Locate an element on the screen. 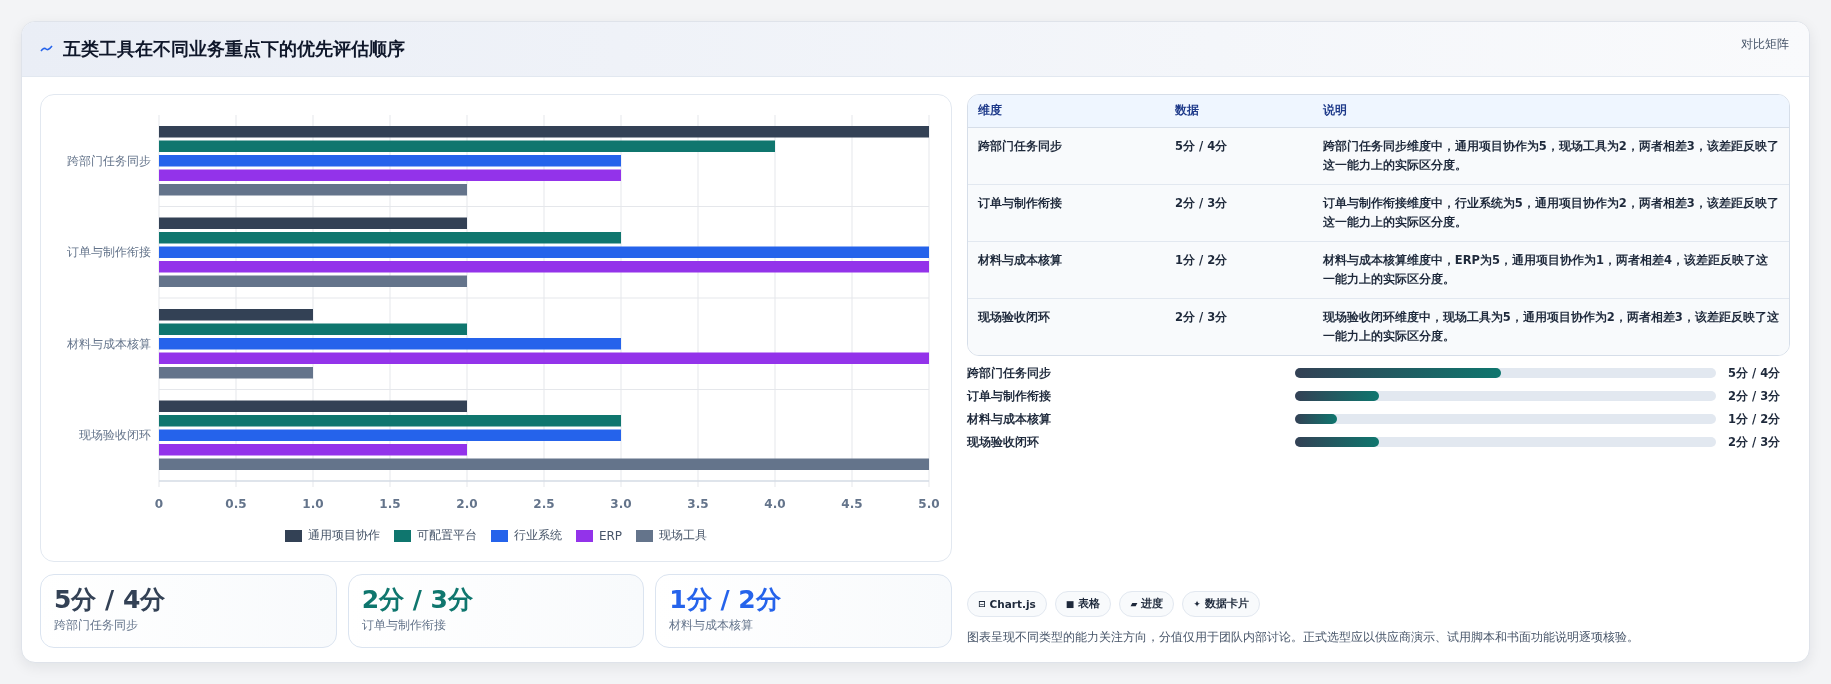  table-cell: 订单与制作衔接 is located at coordinates (1067, 212).